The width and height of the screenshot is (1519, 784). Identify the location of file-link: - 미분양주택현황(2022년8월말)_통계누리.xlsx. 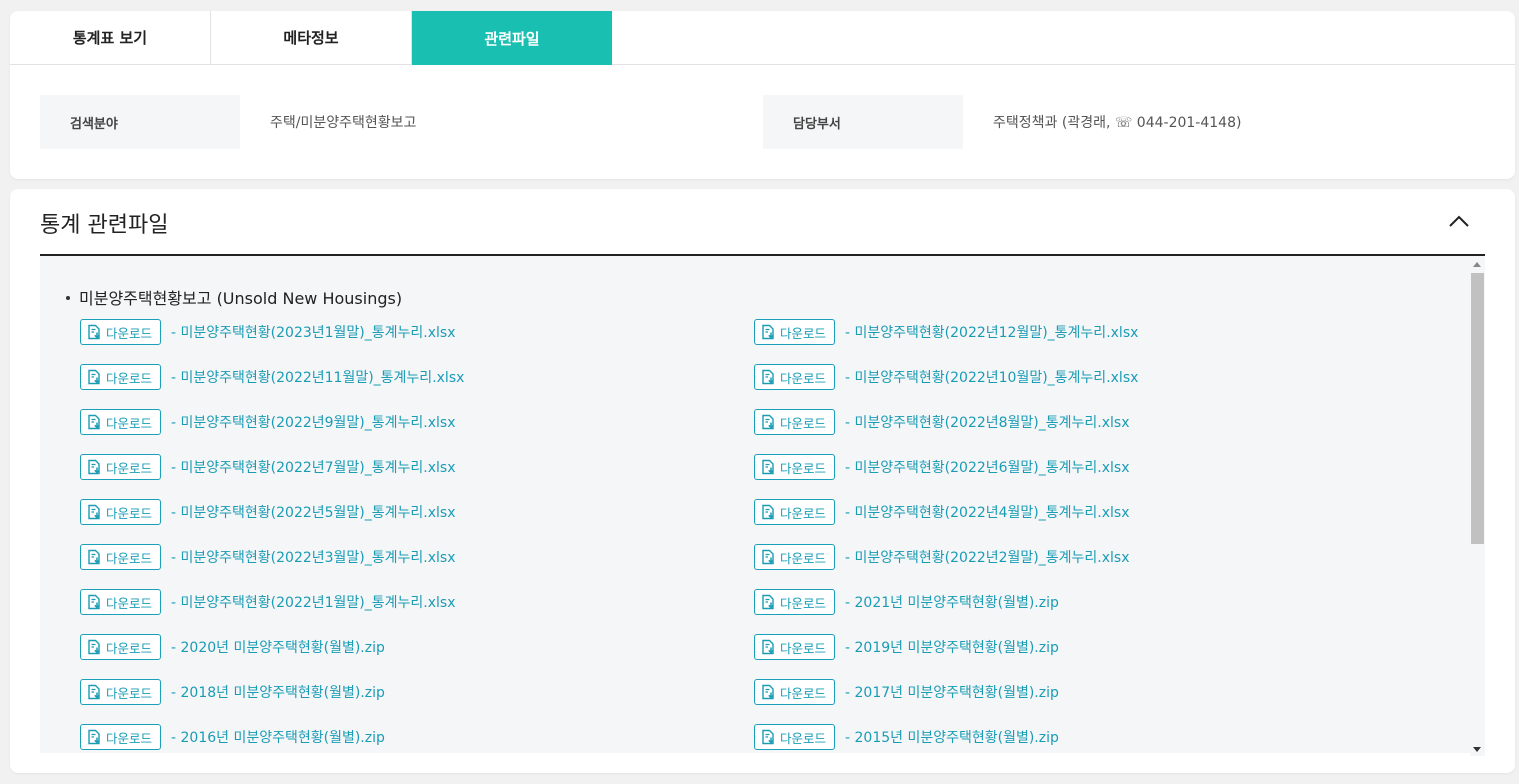
(987, 422).